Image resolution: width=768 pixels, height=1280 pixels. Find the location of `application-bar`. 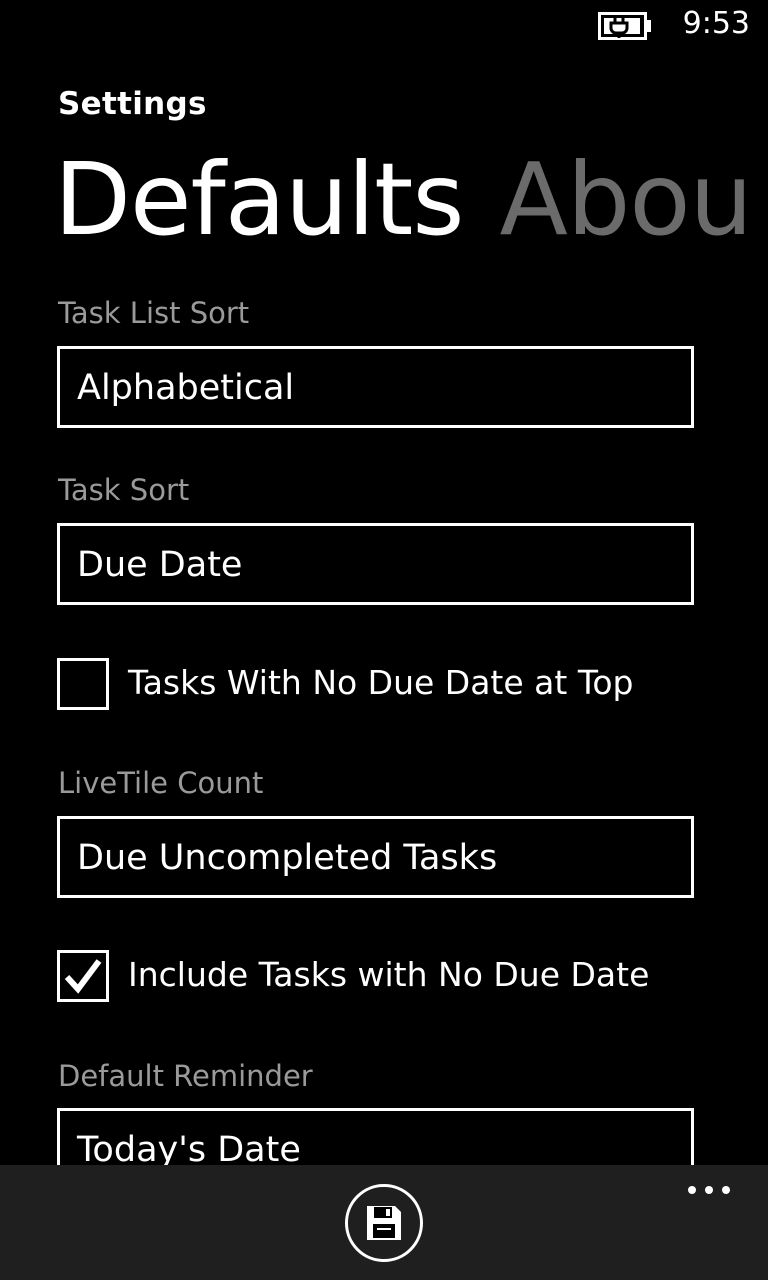

application-bar is located at coordinates (384, 1222).